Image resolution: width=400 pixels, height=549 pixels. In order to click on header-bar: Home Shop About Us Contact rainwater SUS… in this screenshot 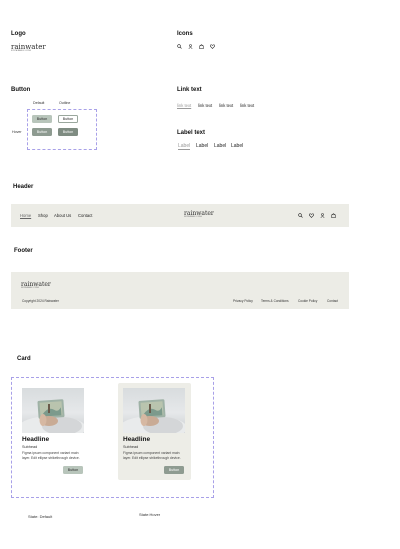, I will do `click(180, 215)`.